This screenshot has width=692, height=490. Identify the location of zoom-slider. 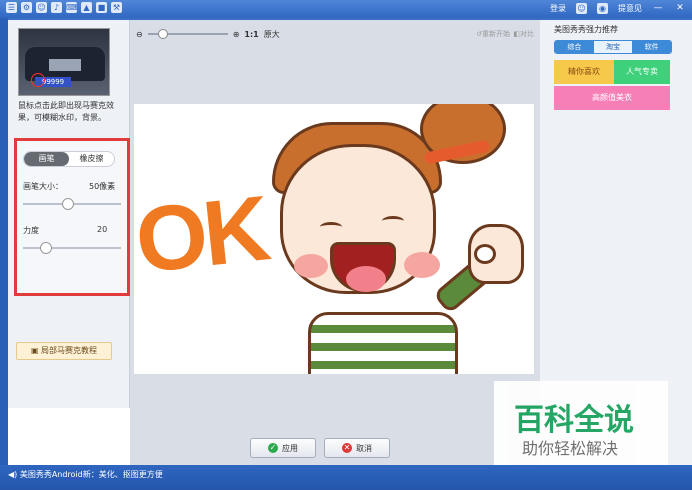
(187, 34).